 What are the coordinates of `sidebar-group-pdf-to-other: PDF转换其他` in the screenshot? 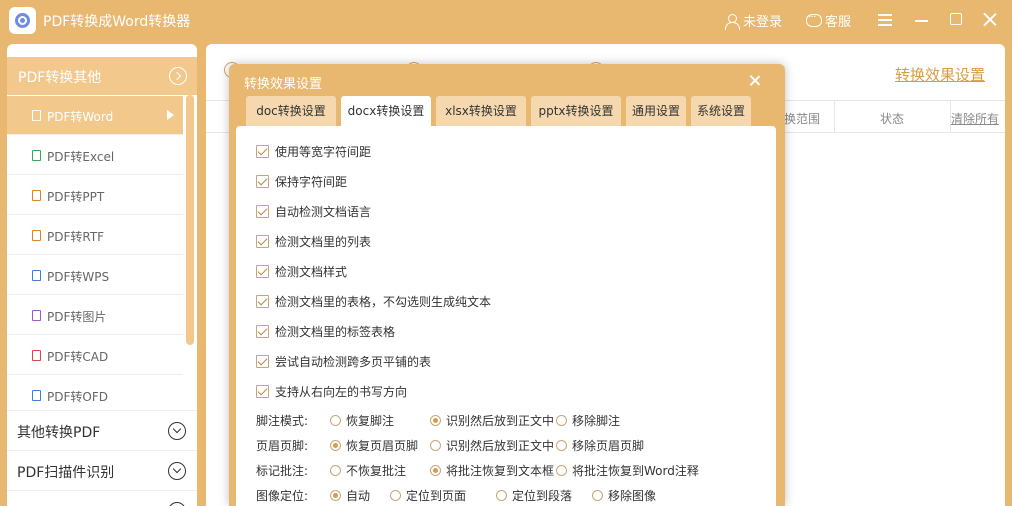 It's located at (102, 76).